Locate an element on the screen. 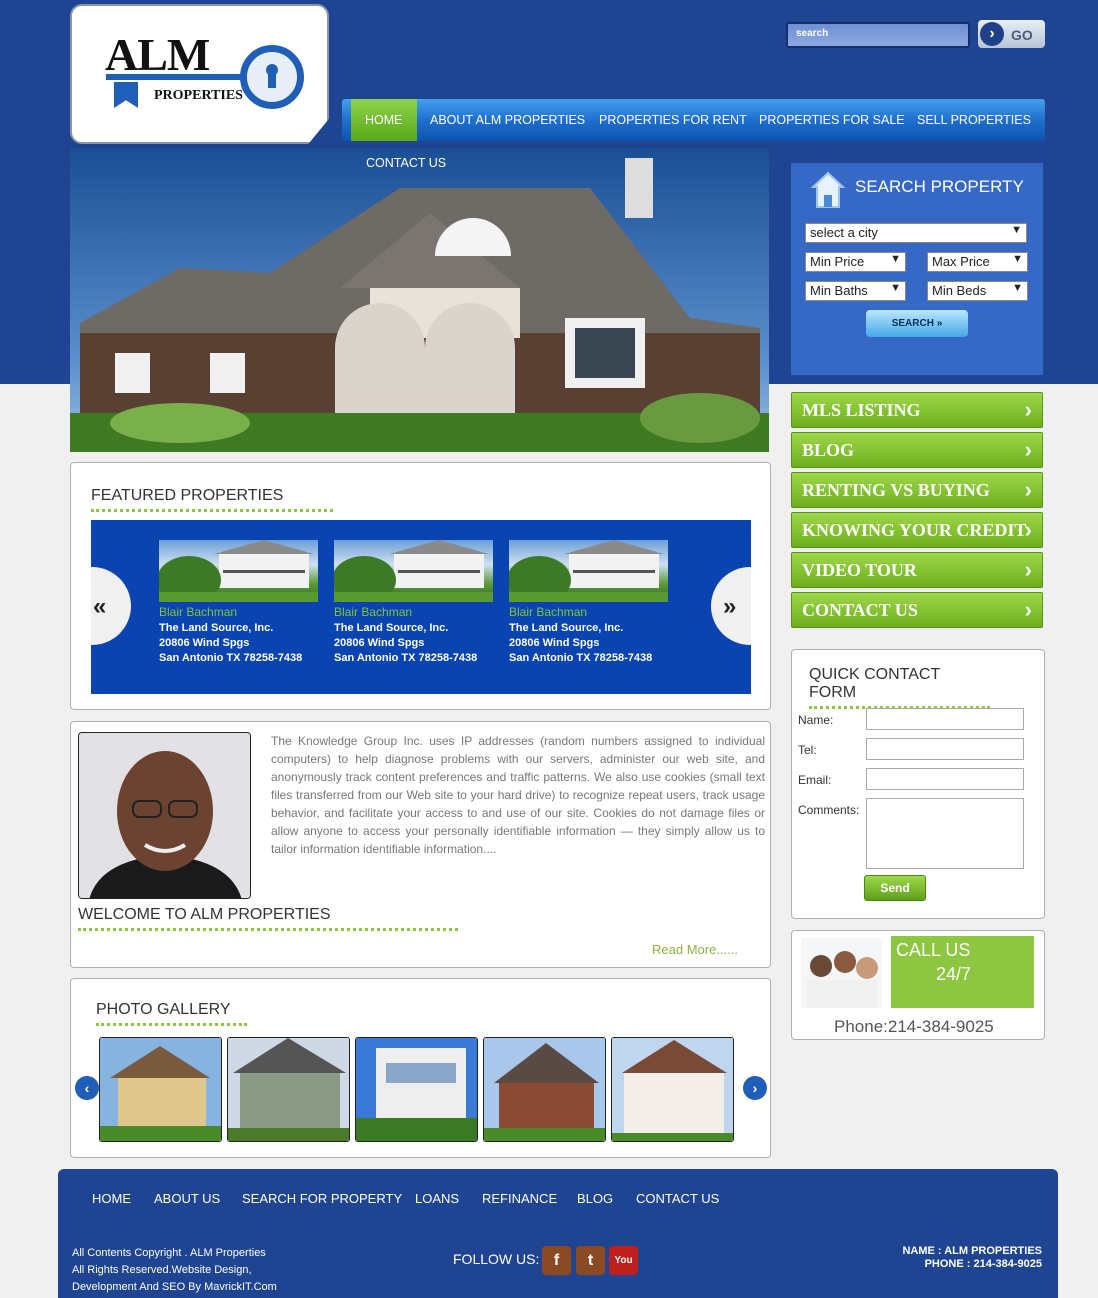 The image size is (1098, 1298). twitter-icon: t is located at coordinates (590, 1260).